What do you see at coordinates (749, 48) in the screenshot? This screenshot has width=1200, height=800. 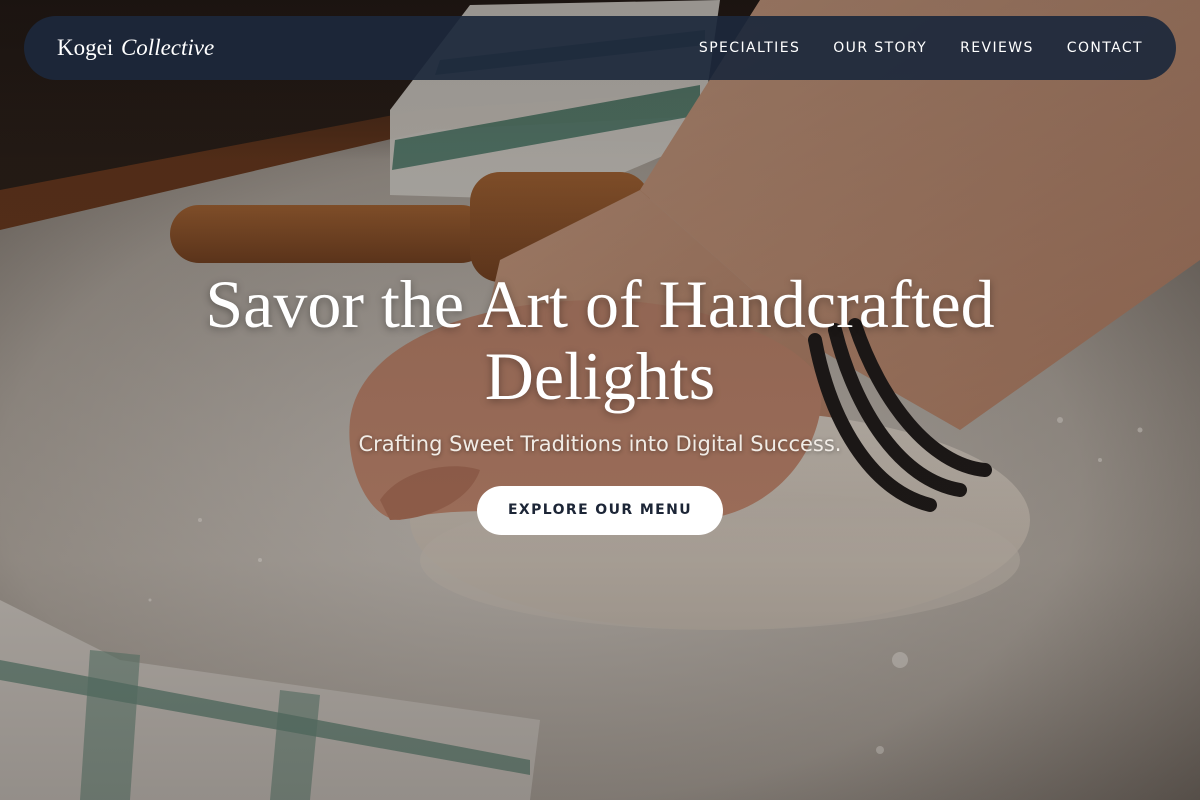 I see `nav-link-specialties: SPECIALTIES` at bounding box center [749, 48].